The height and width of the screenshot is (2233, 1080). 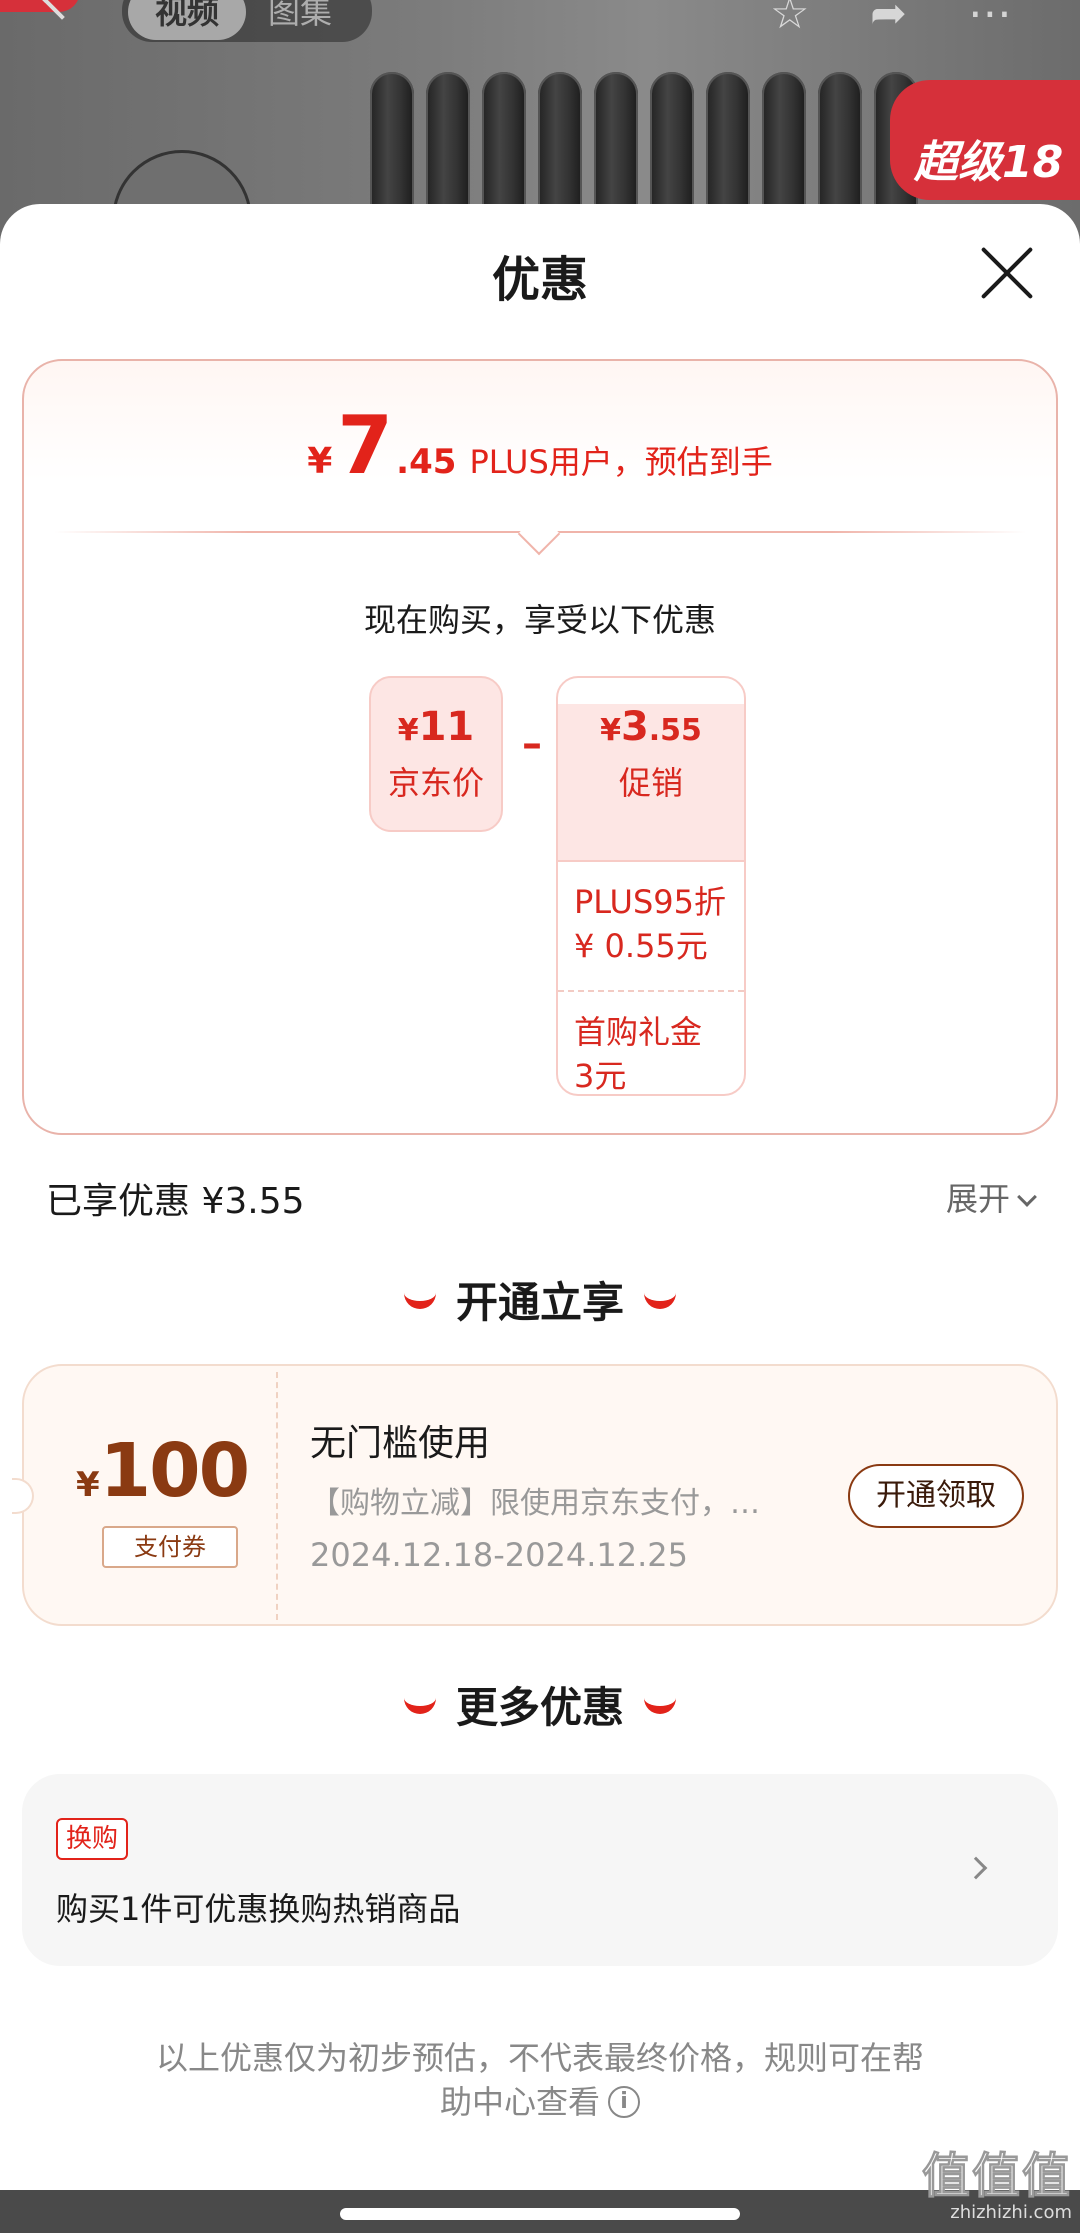 I want to click on divider-notch, so click(x=539, y=534).